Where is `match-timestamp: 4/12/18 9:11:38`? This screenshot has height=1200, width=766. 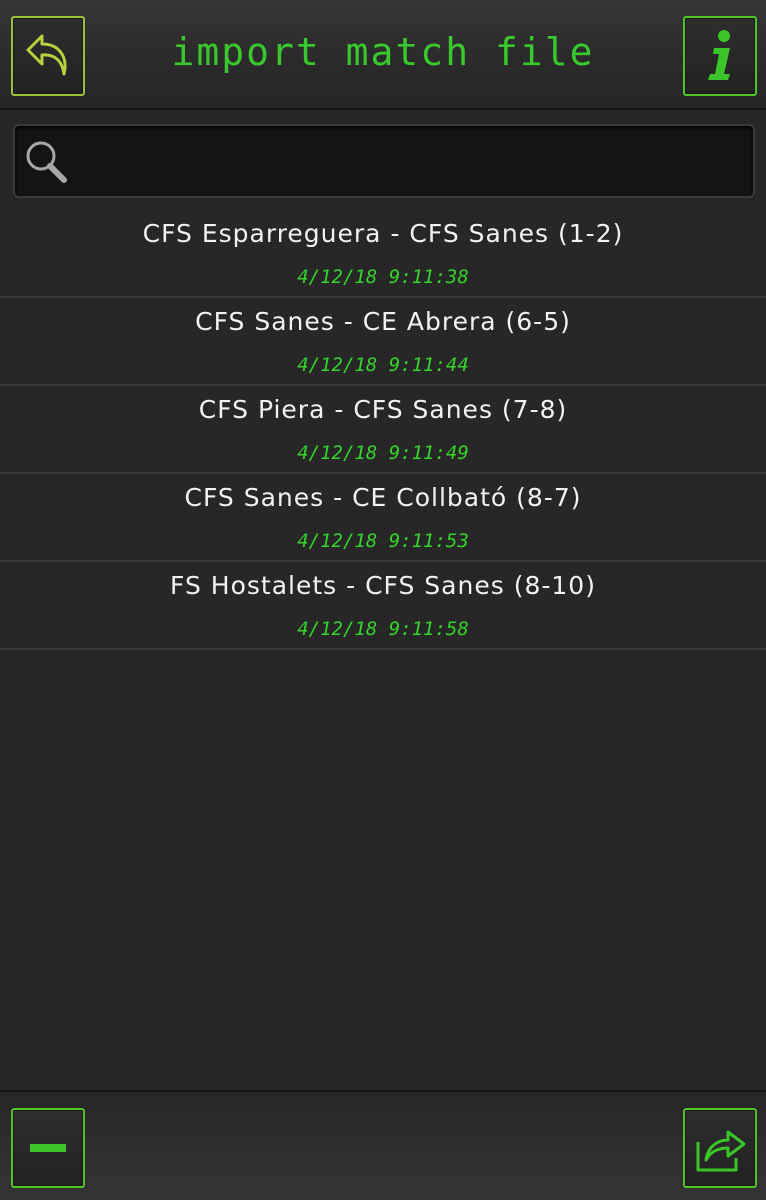 match-timestamp: 4/12/18 9:11:38 is located at coordinates (383, 277).